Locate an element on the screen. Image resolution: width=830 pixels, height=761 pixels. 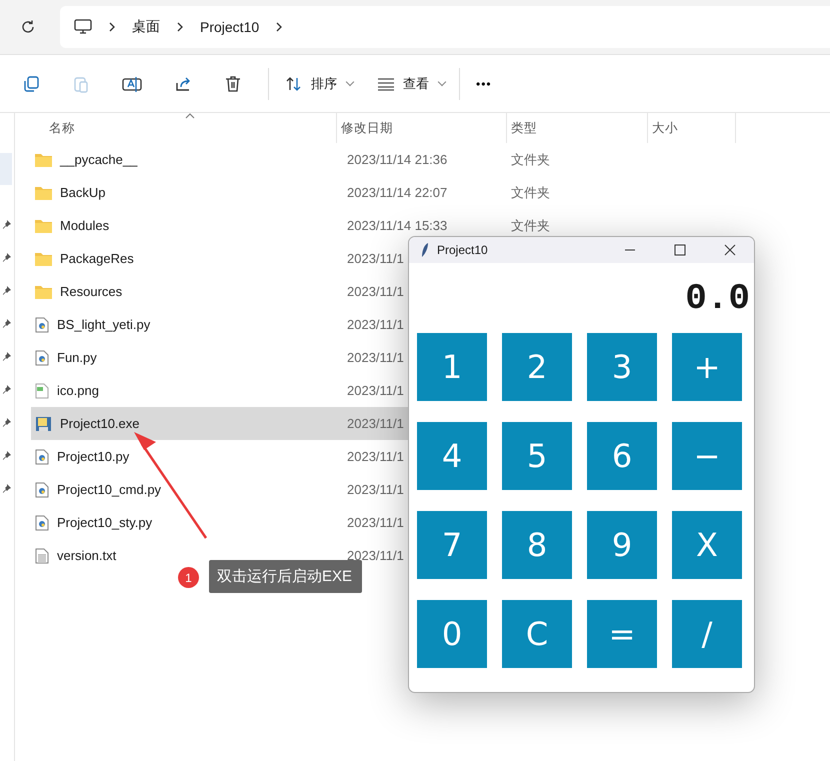
file-name: ico.png is located at coordinates (78, 390).